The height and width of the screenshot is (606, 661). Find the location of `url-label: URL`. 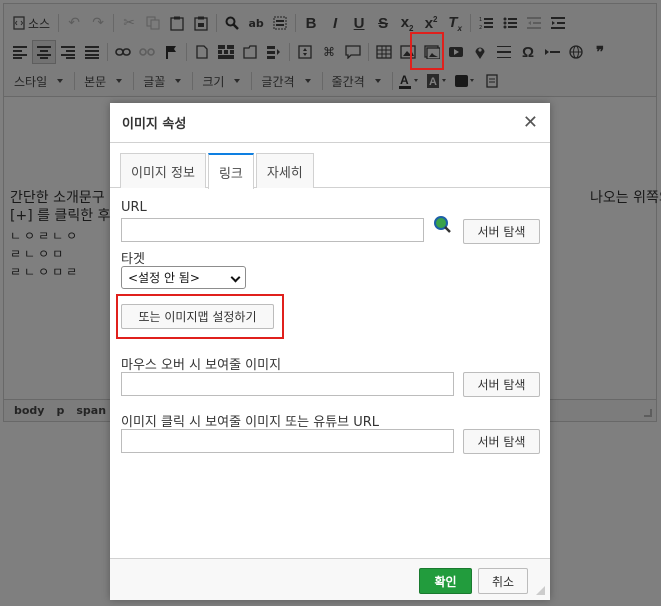

url-label: URL is located at coordinates (134, 207).